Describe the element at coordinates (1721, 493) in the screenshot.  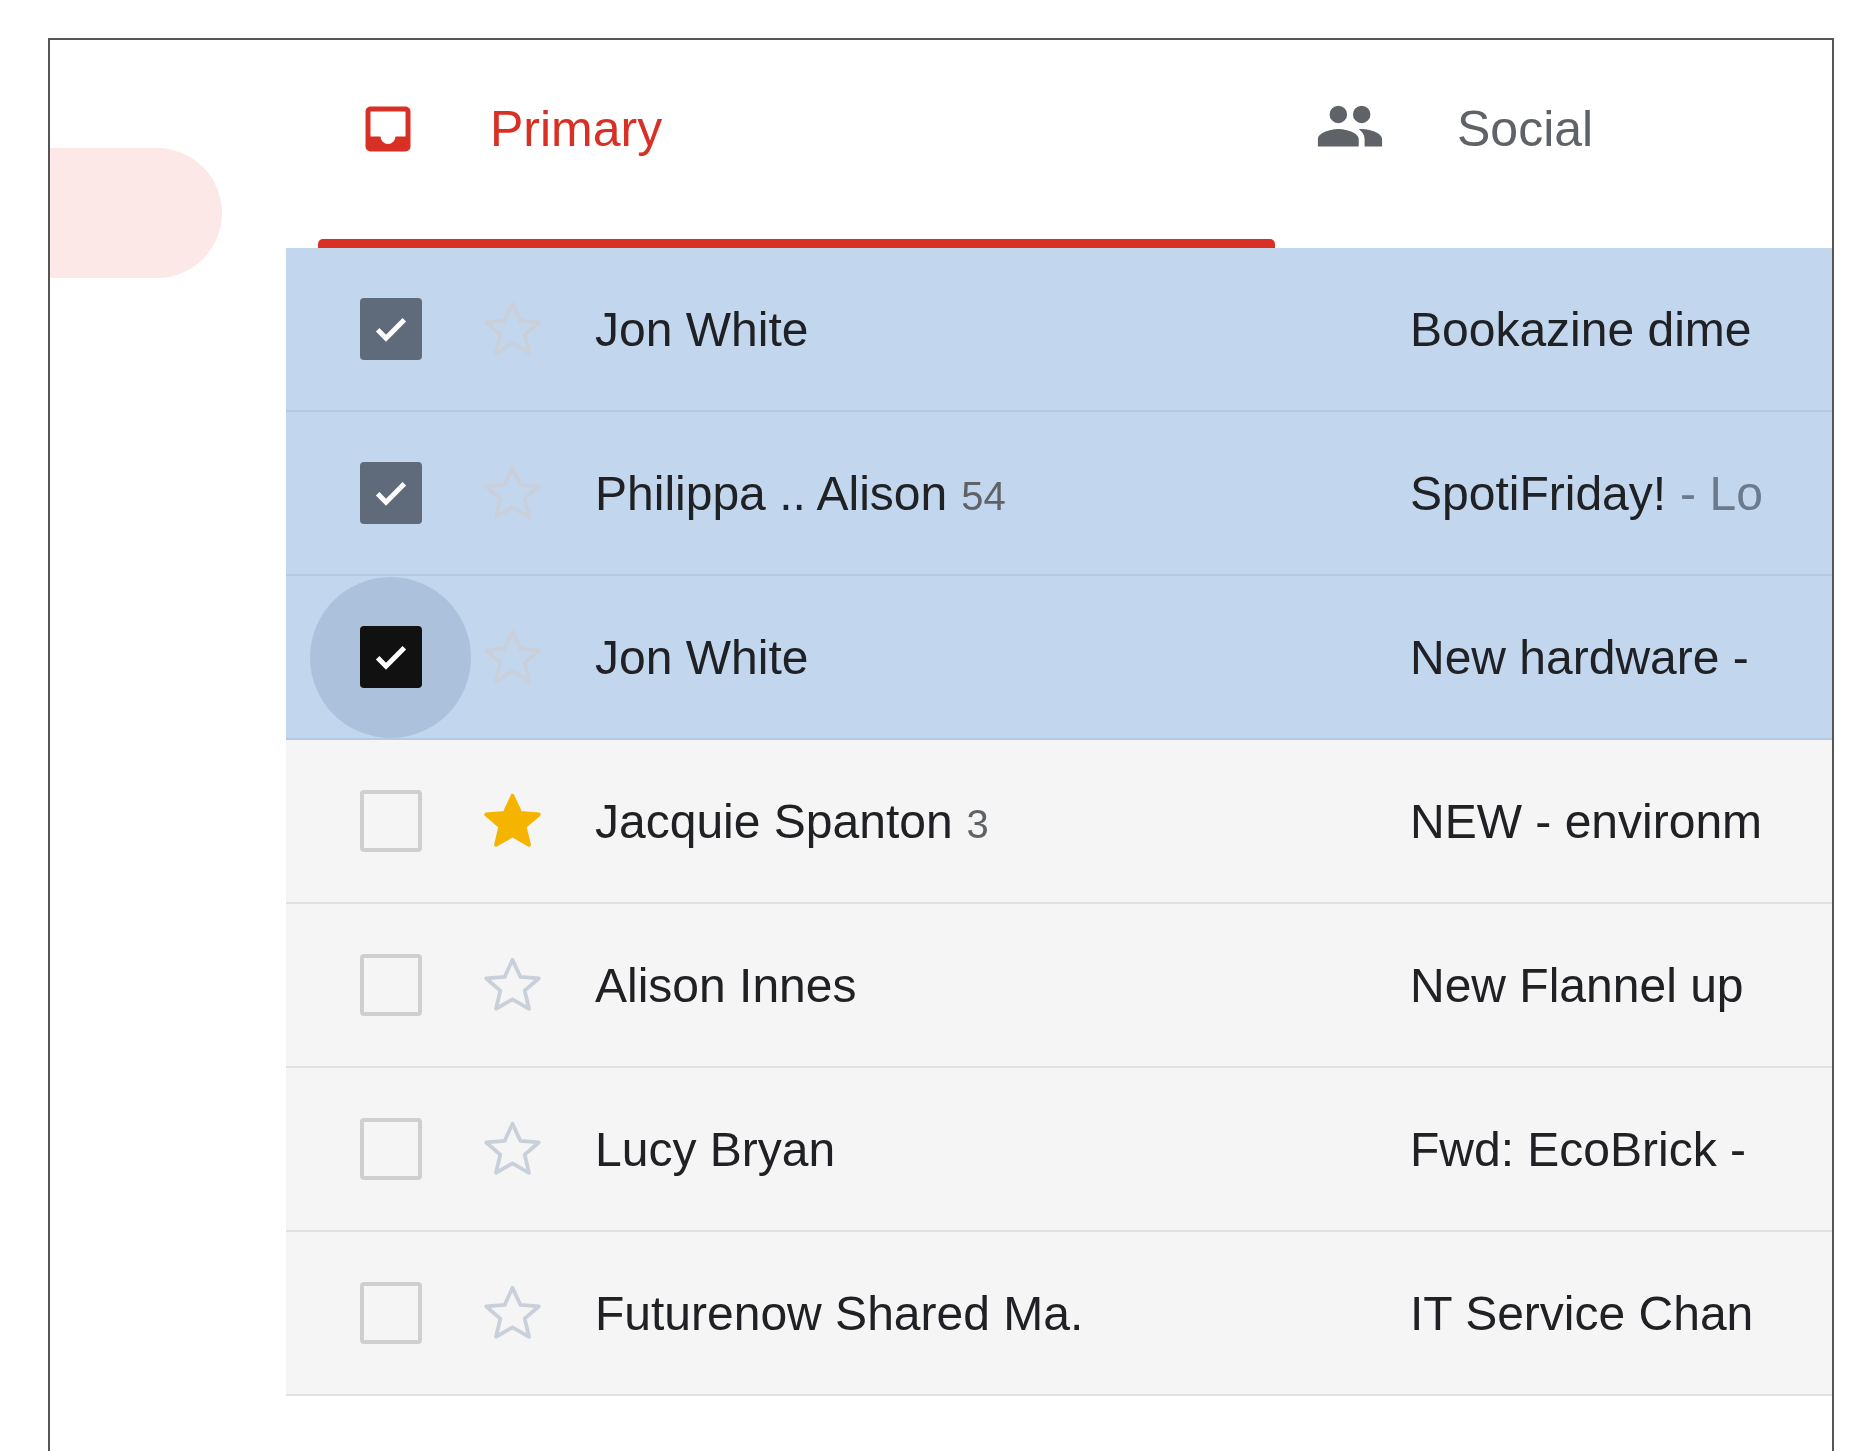
I see `email-snippet: - Lo` at that location.